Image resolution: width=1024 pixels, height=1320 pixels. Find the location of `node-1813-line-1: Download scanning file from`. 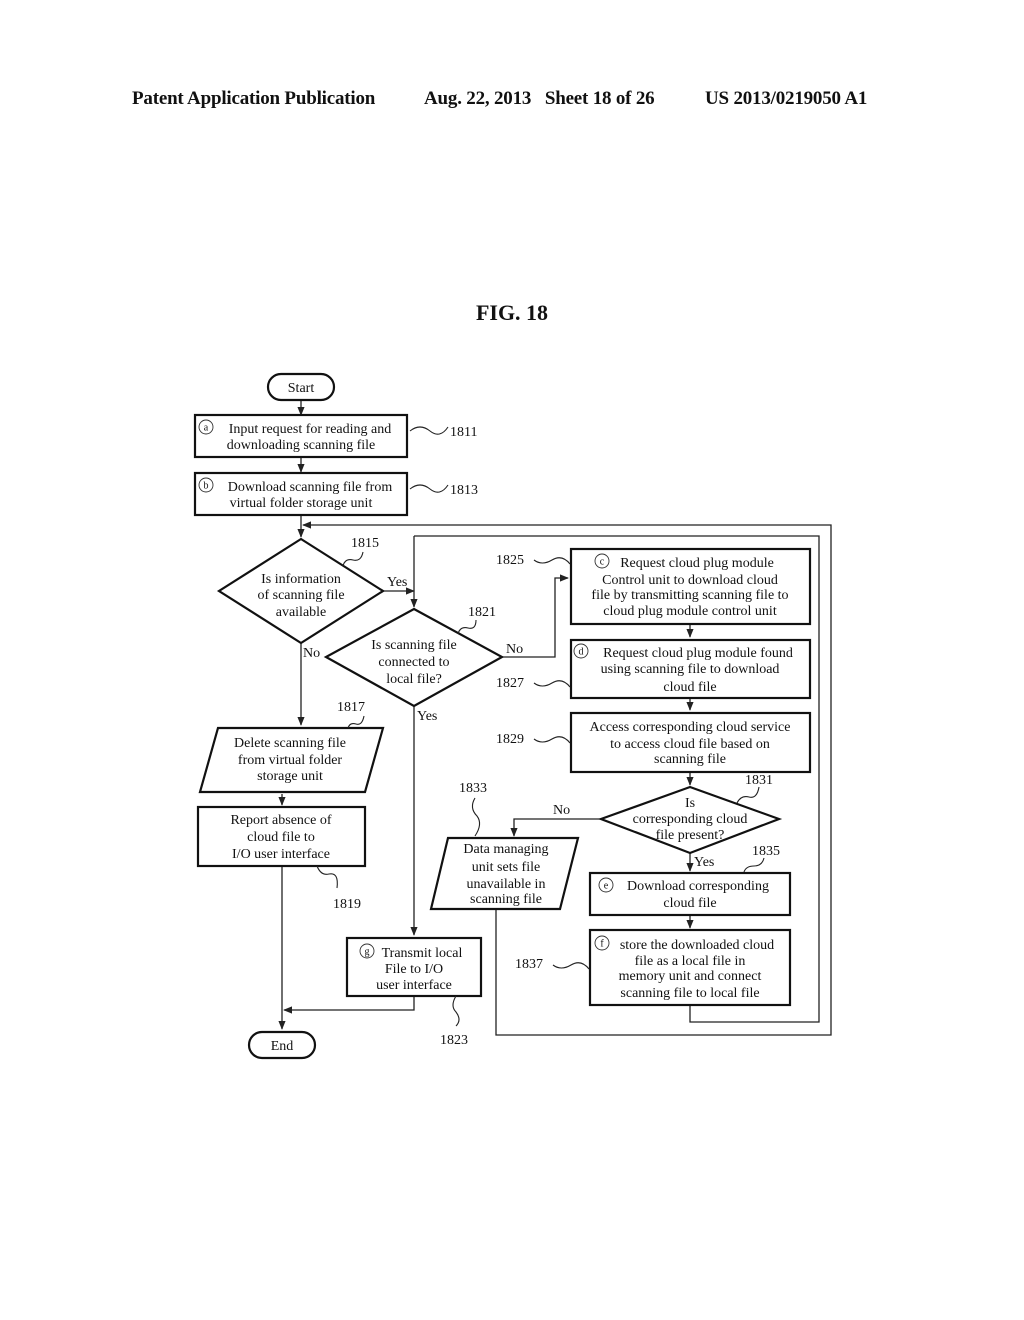

node-1813-line-1: Download scanning file from is located at coordinates (310, 487).